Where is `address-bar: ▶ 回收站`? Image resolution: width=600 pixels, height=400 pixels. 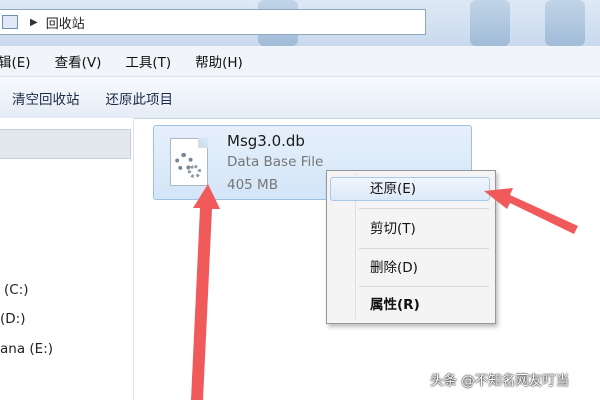 address-bar: ▶ 回收站 is located at coordinates (213, 22).